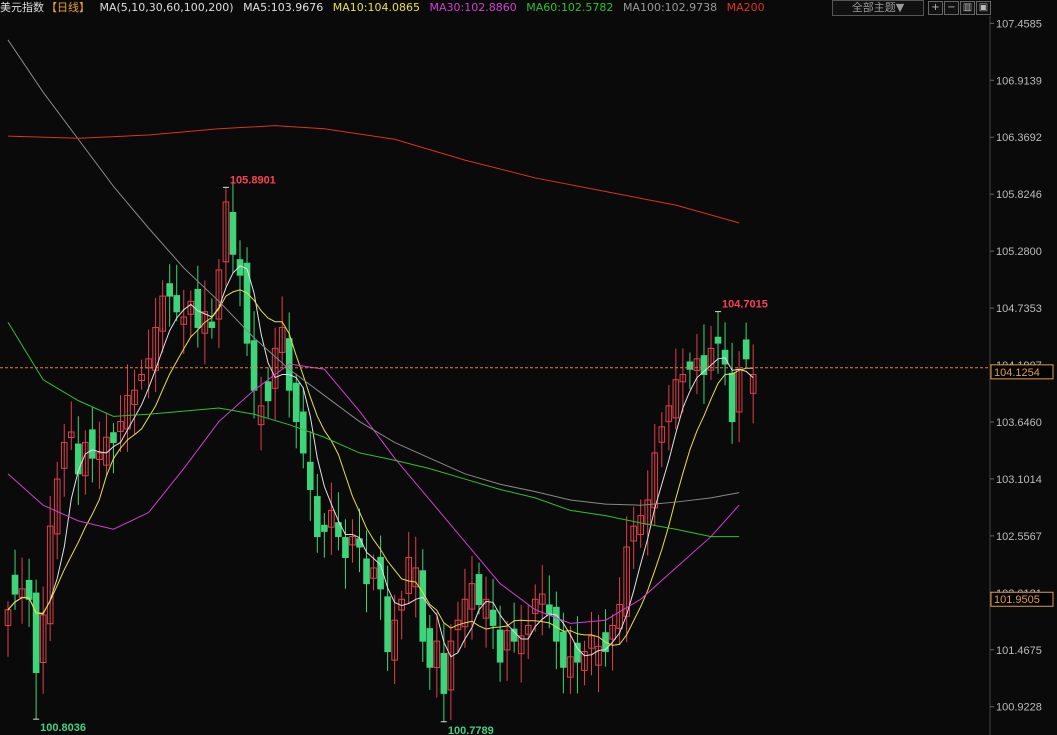 The image size is (1057, 735). Describe the element at coordinates (1019, 423) in the screenshot. I see `y-tick-label: 103.6460` at that location.